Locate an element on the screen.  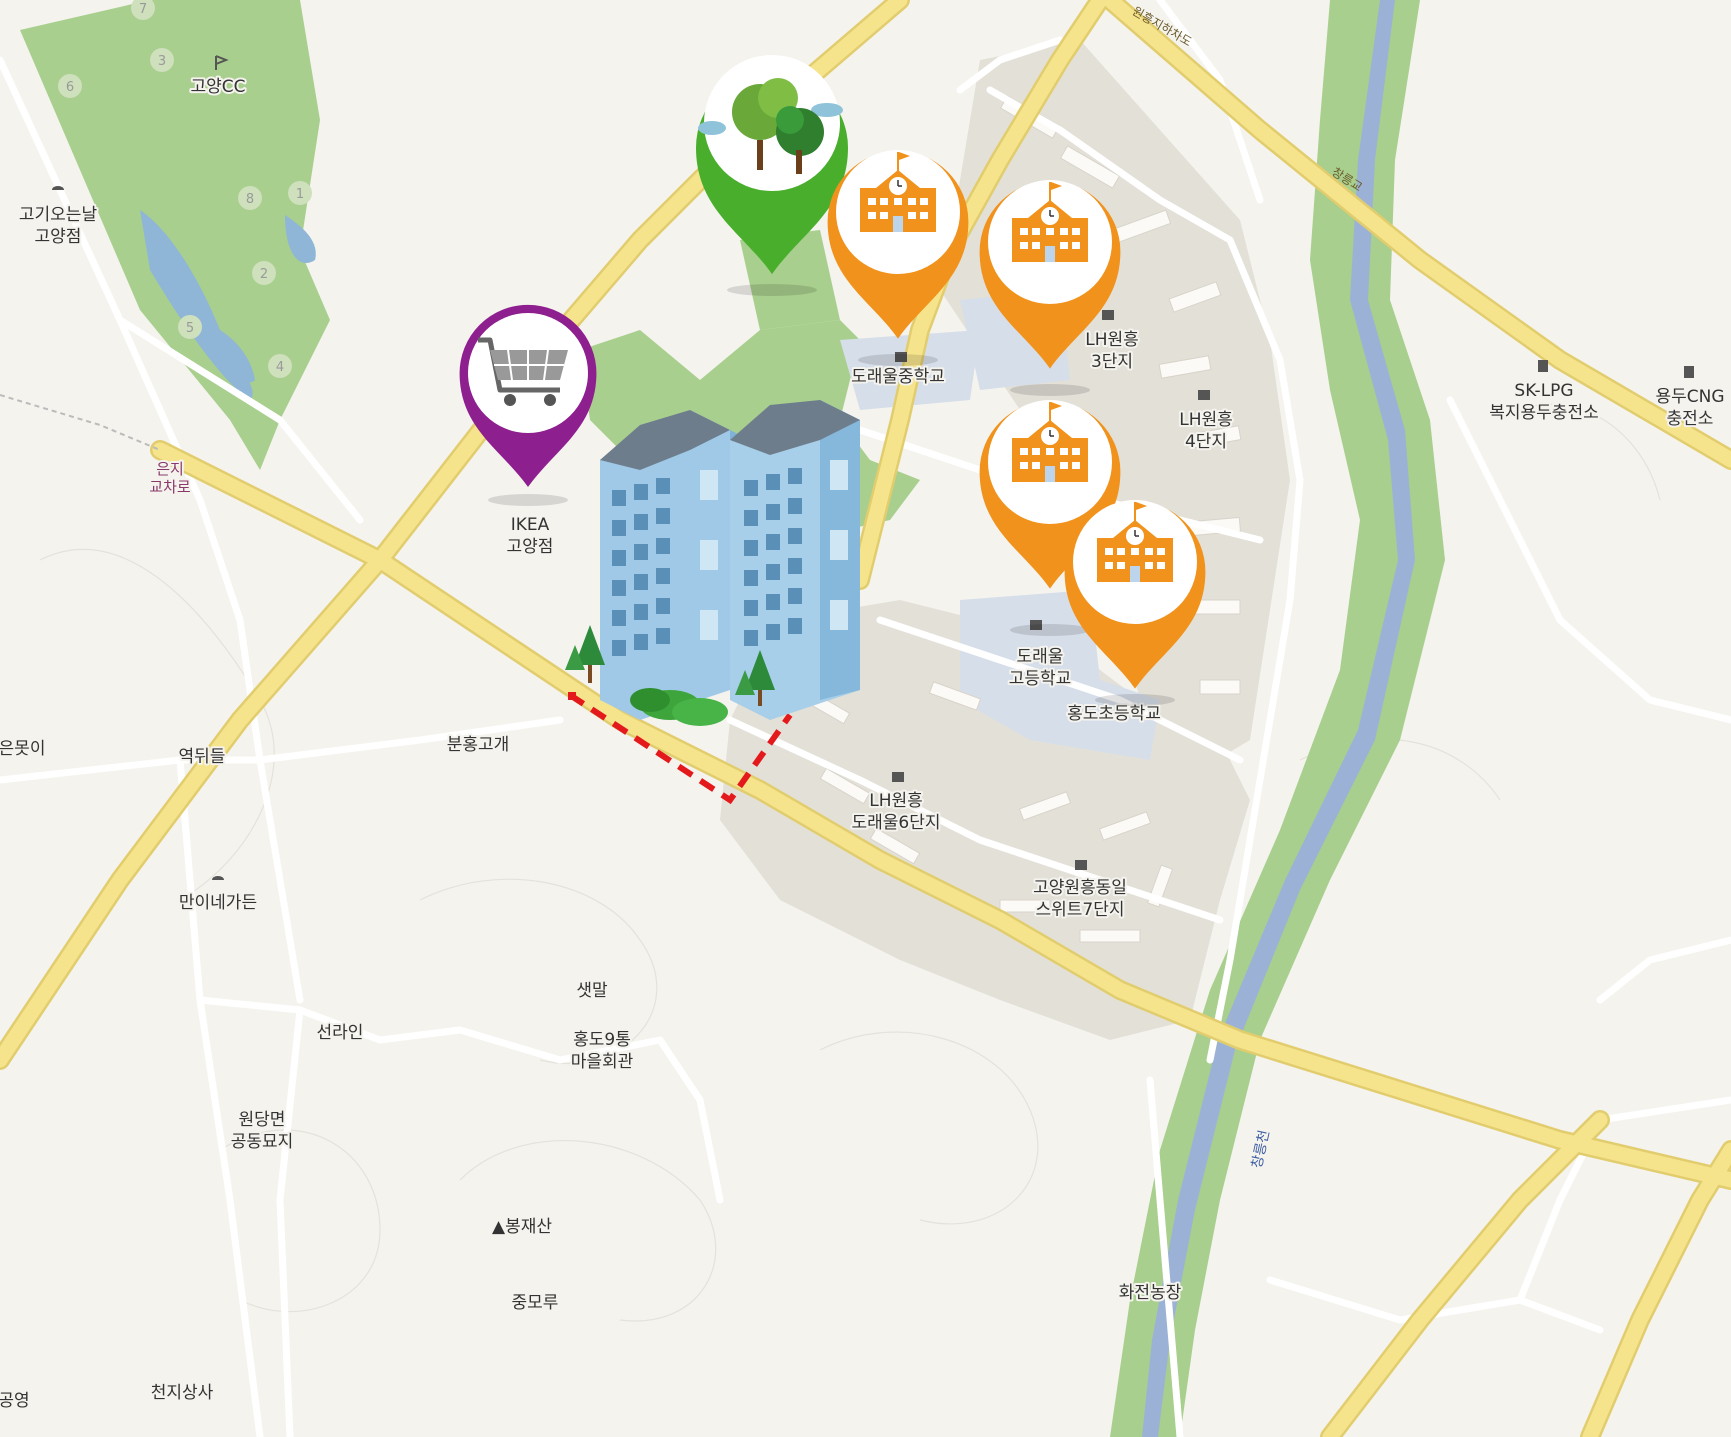
label-manine: 만이네가든 is located at coordinates (218, 903).